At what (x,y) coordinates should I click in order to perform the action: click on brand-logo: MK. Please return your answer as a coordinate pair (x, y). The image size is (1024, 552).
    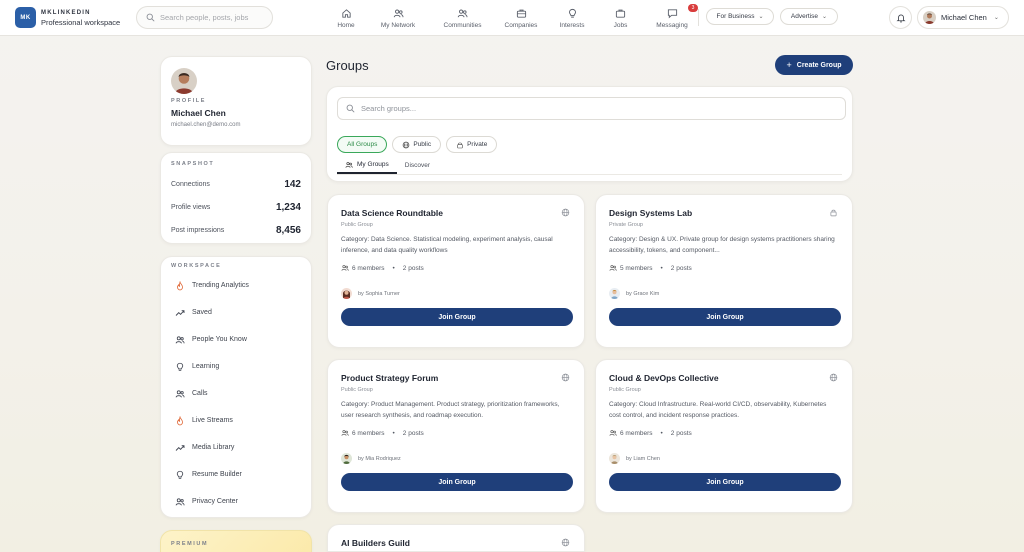
    Looking at the image, I should click on (25, 17).